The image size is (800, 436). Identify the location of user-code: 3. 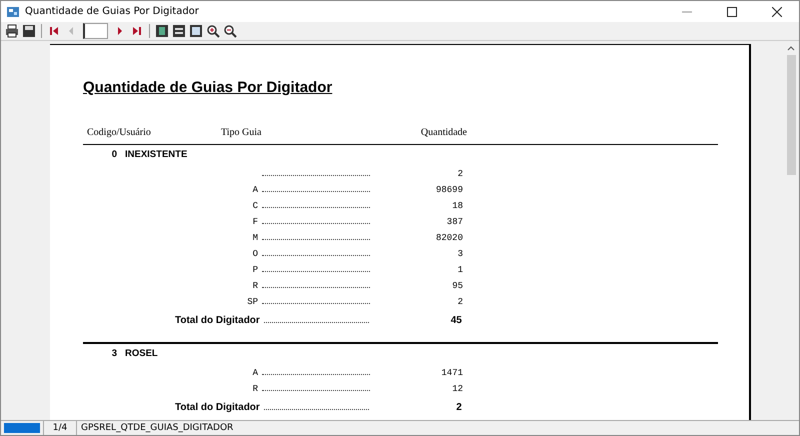
(113, 353).